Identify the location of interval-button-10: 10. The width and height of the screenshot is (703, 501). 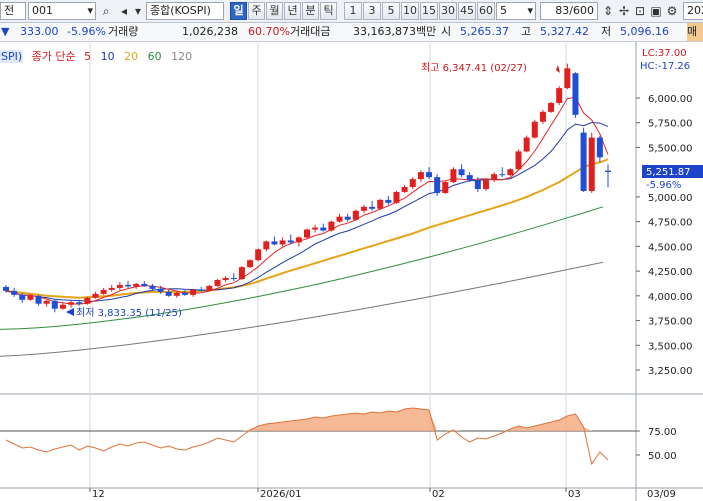
(410, 11).